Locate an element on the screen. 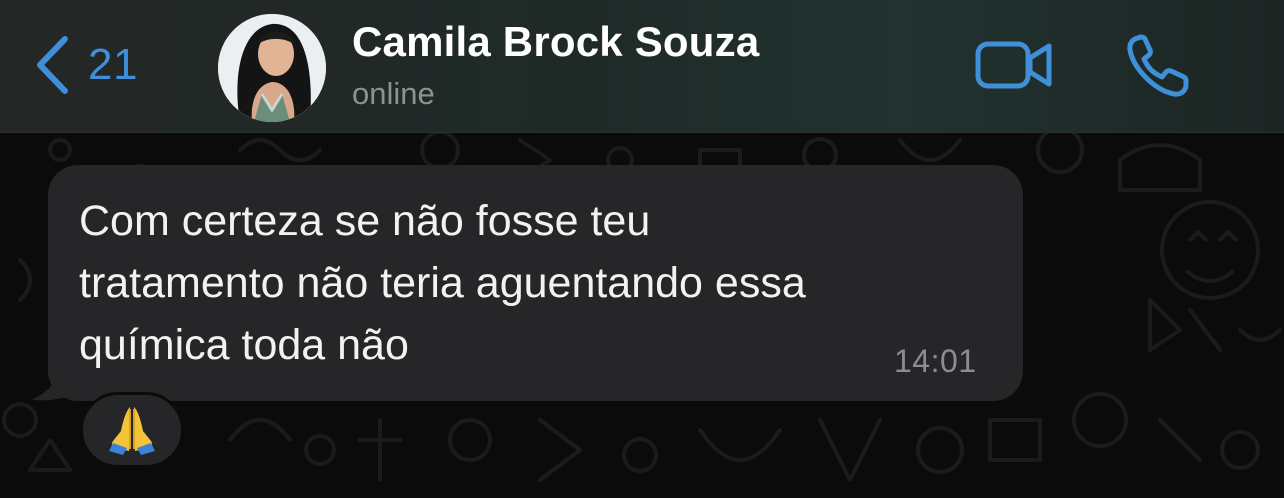 The image size is (1284, 498). contact-status: online is located at coordinates (393, 93).